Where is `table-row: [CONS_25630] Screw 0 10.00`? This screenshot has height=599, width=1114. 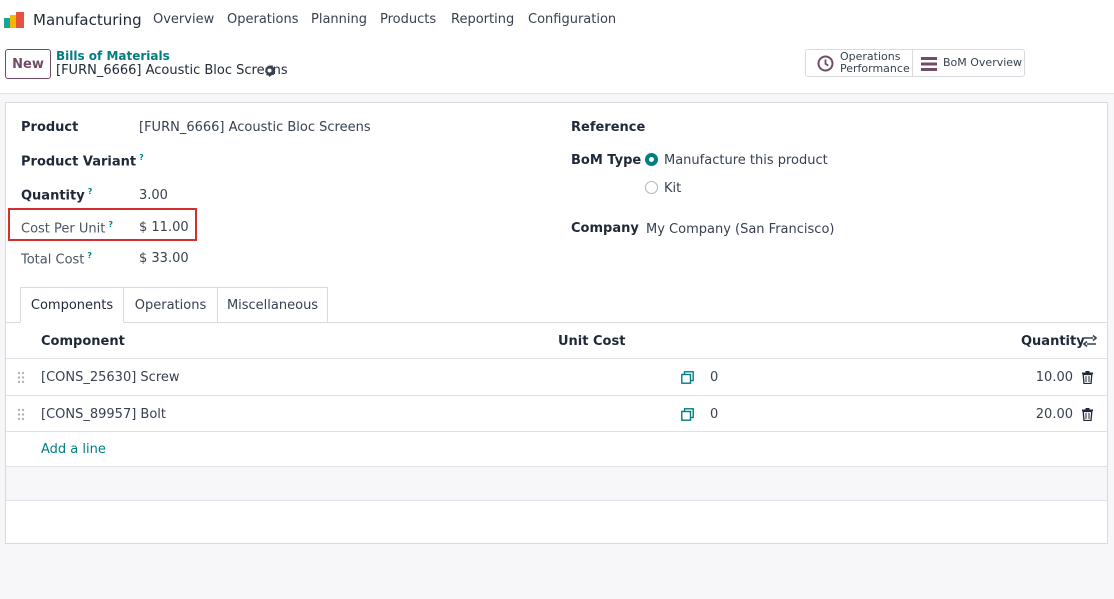 table-row: [CONS_25630] Screw 0 10.00 is located at coordinates (556, 377).